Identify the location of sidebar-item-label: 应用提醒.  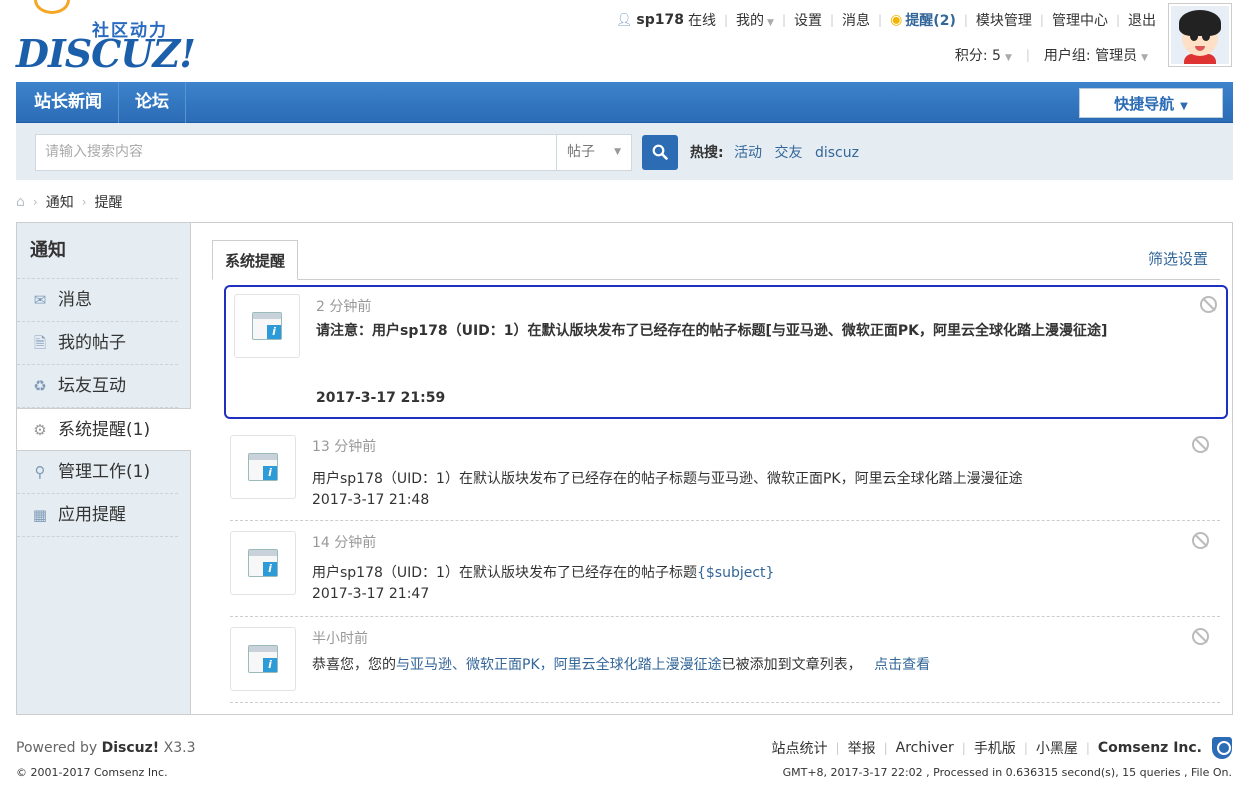
(92, 515).